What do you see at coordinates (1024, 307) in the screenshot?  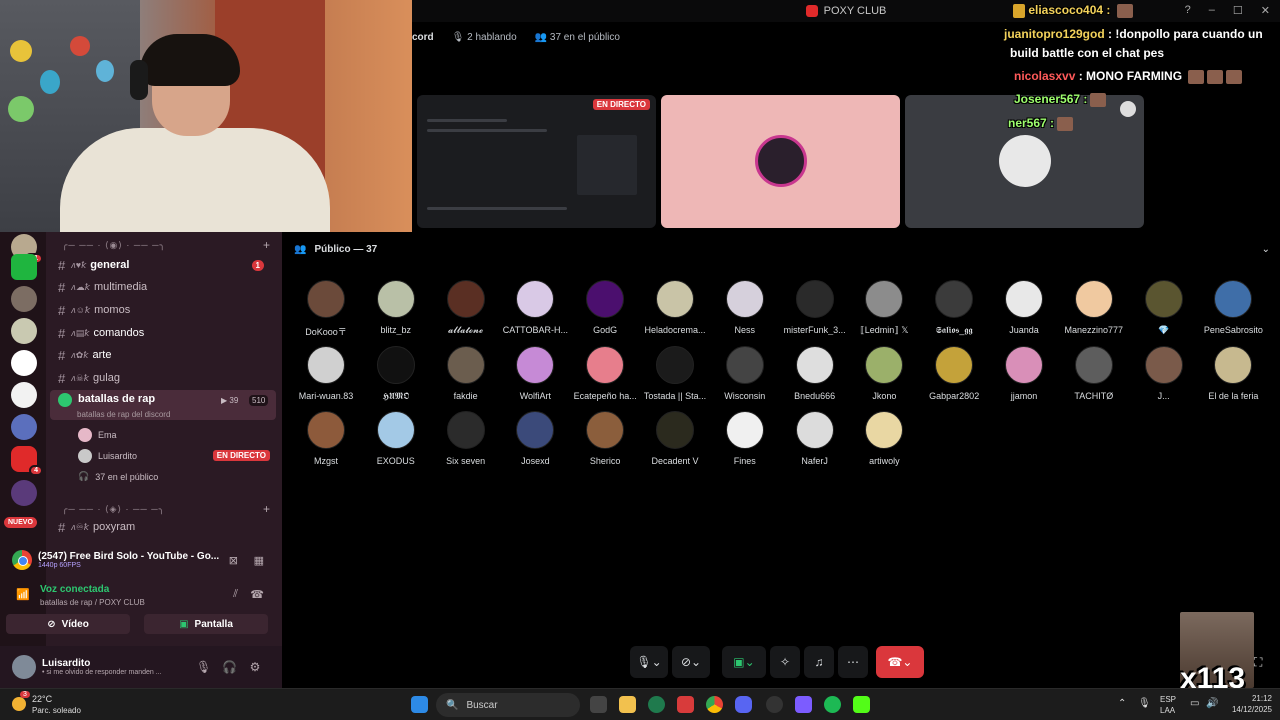 I see `audience-member: Juanda` at bounding box center [1024, 307].